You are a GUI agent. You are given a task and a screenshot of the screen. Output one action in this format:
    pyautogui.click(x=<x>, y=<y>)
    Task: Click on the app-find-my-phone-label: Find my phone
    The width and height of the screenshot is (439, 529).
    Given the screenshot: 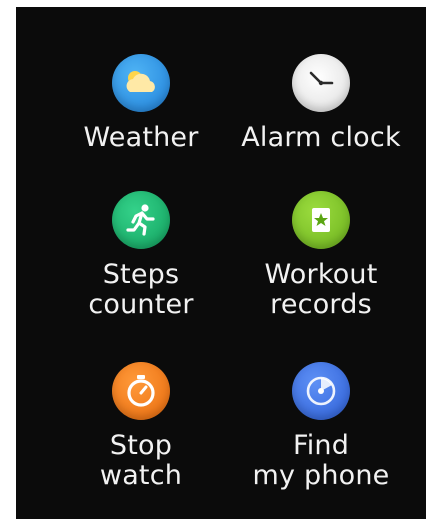 What is the action you would take?
    pyautogui.click(x=321, y=460)
    